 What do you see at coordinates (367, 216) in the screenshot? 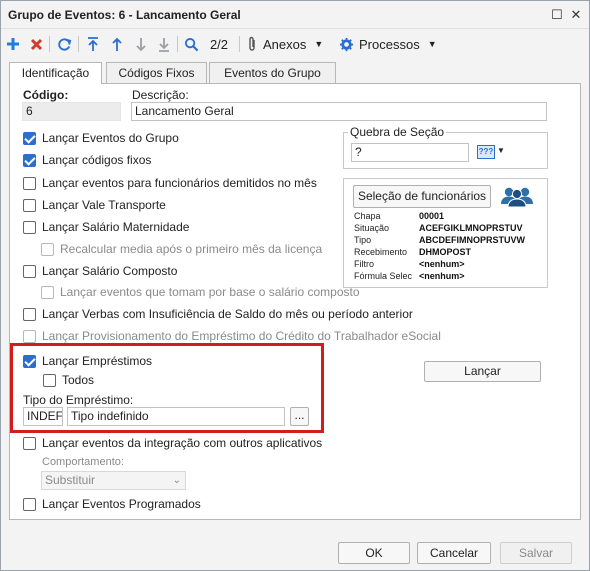
I see `info-key: Chapa` at bounding box center [367, 216].